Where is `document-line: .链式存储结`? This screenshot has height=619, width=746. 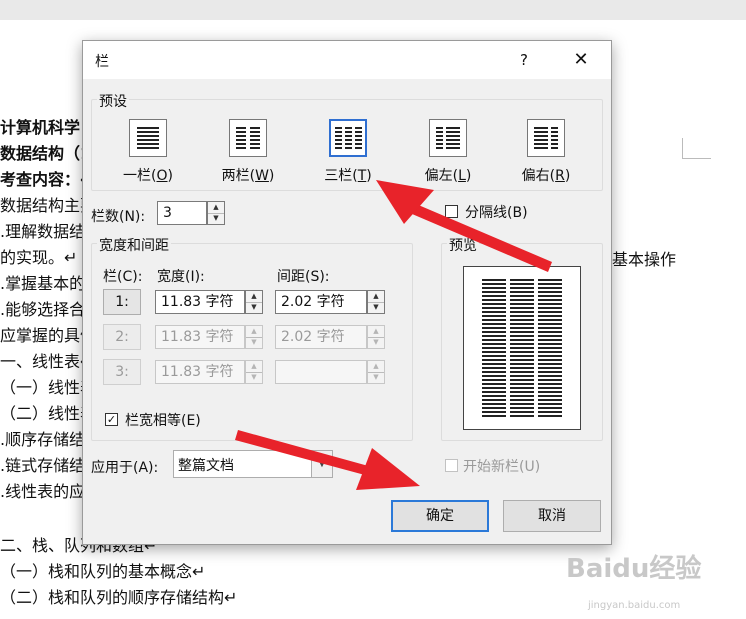
document-line: .链式存储结 is located at coordinates (43, 465).